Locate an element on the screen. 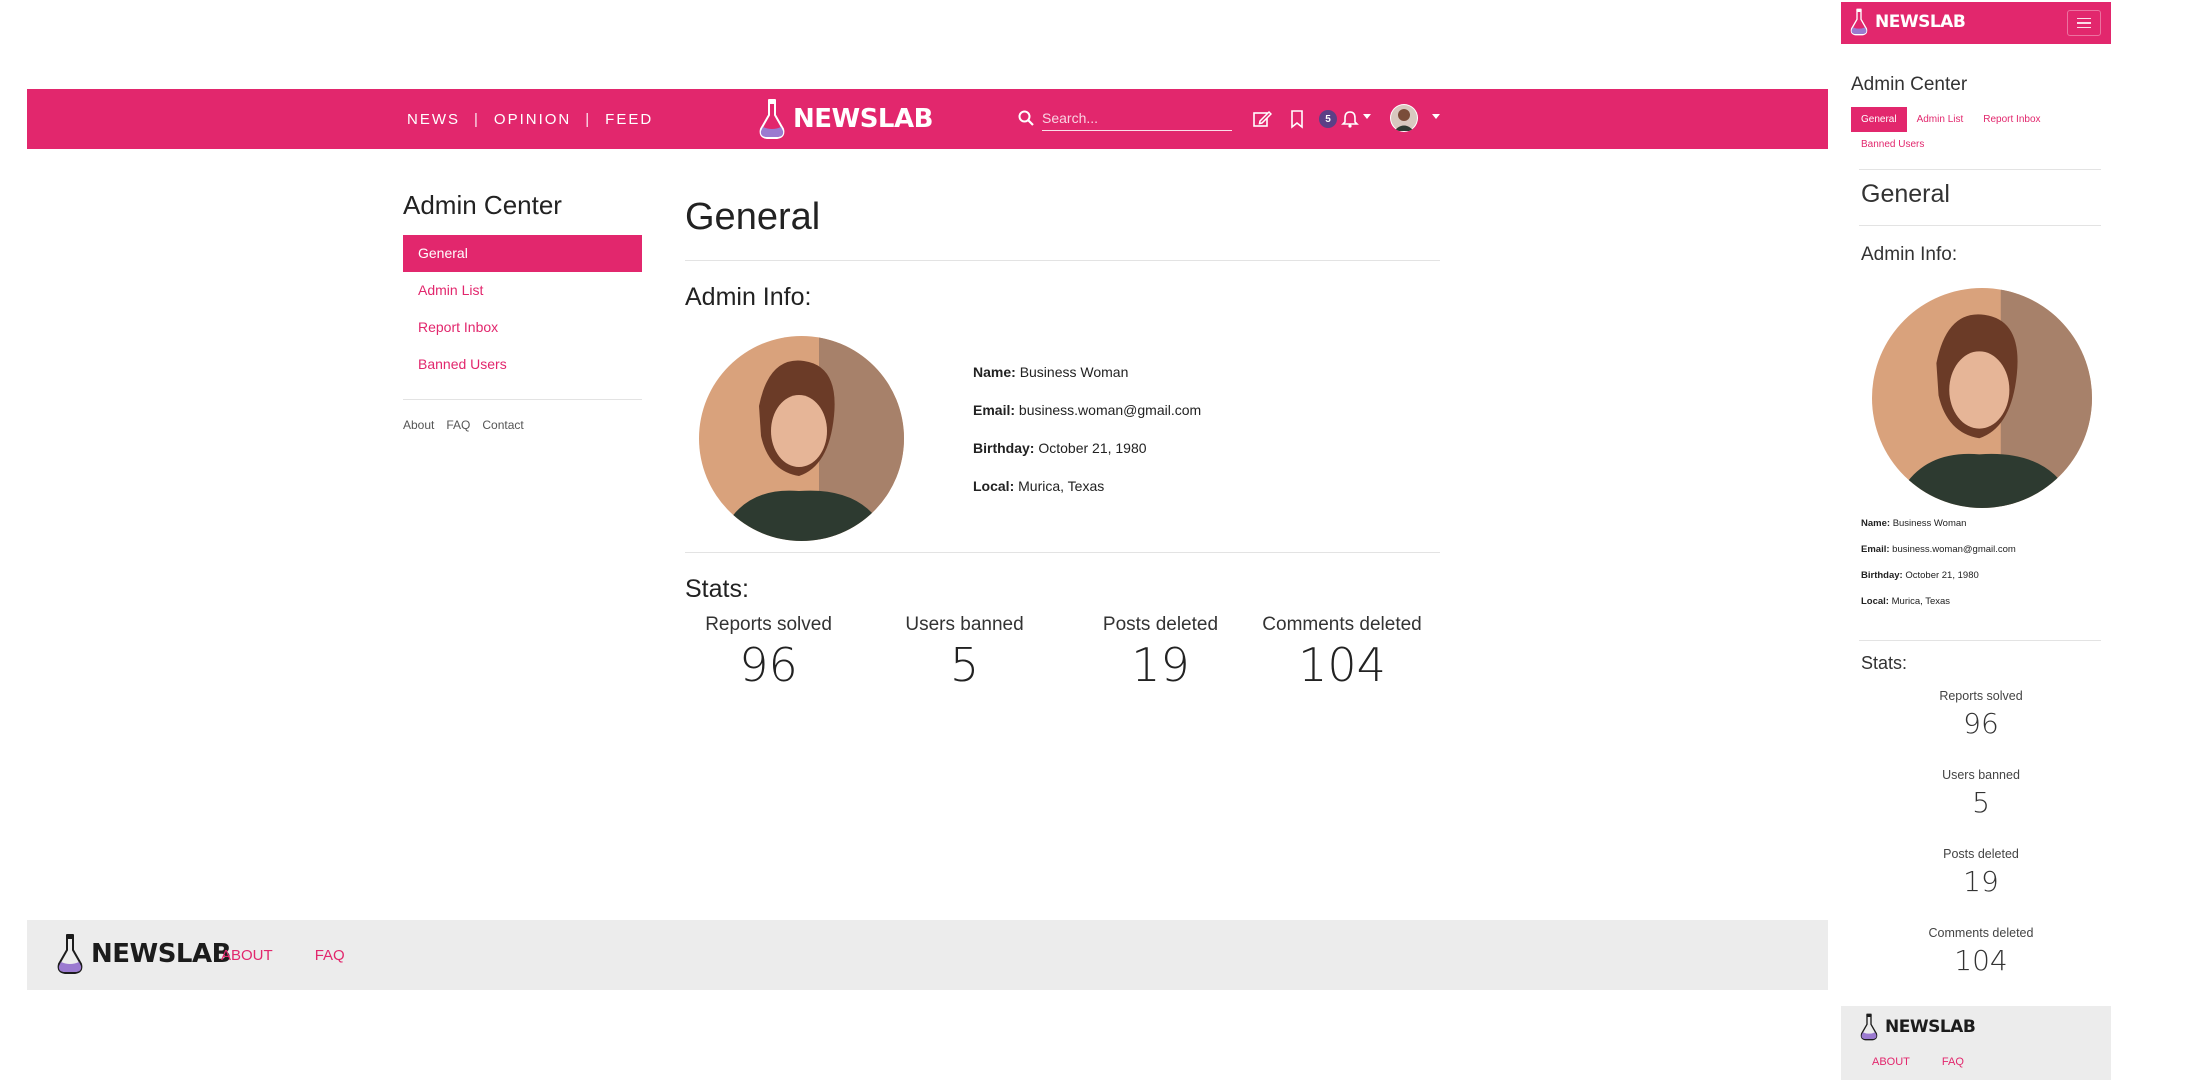  avatar is located at coordinates (1404, 118).